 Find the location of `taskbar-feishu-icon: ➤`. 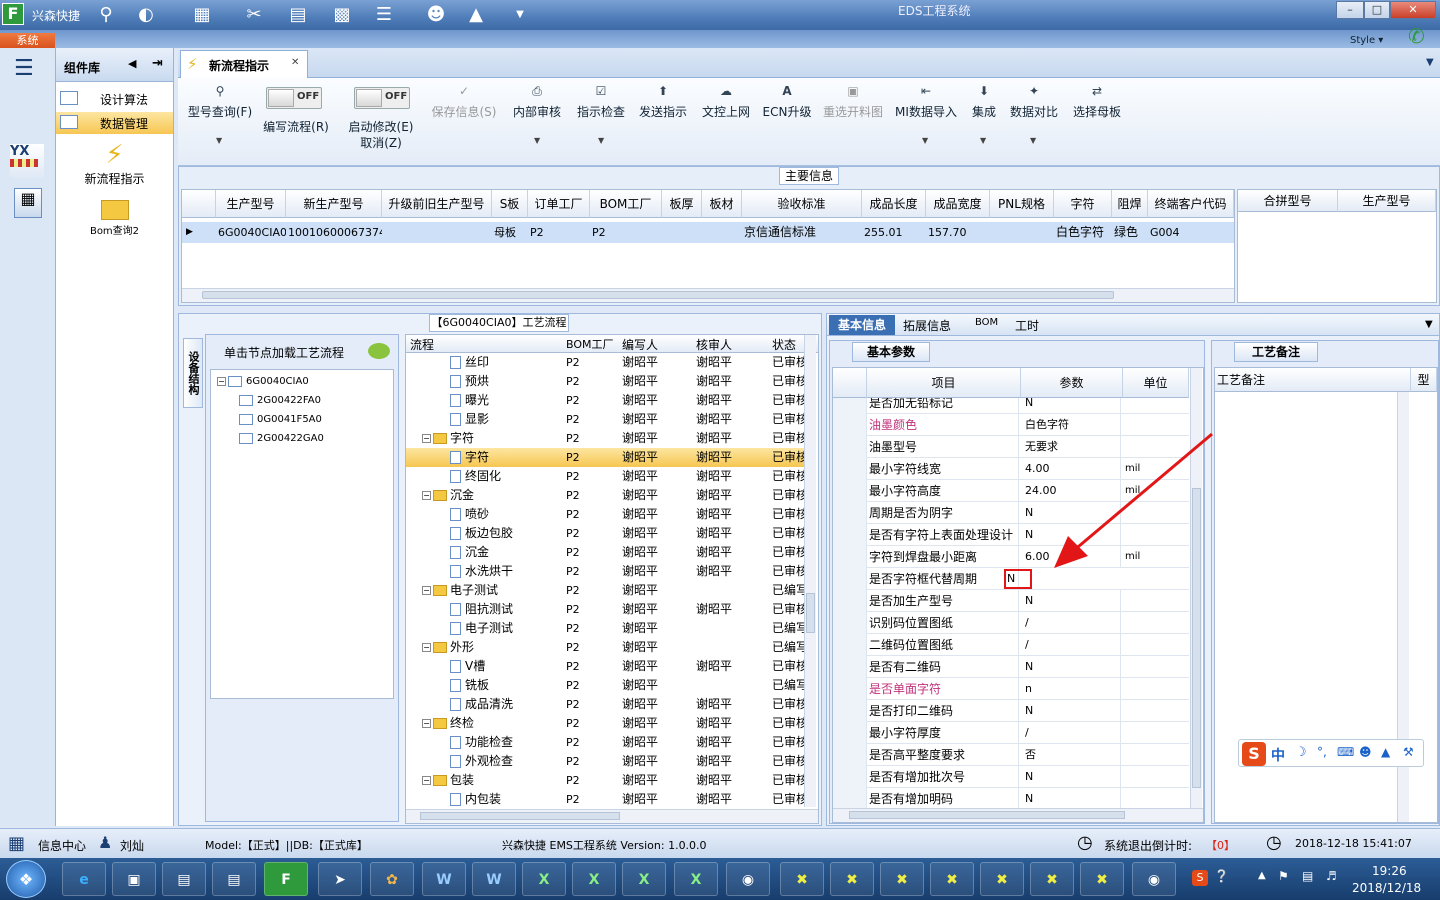

taskbar-feishu-icon: ➤ is located at coordinates (340, 879).